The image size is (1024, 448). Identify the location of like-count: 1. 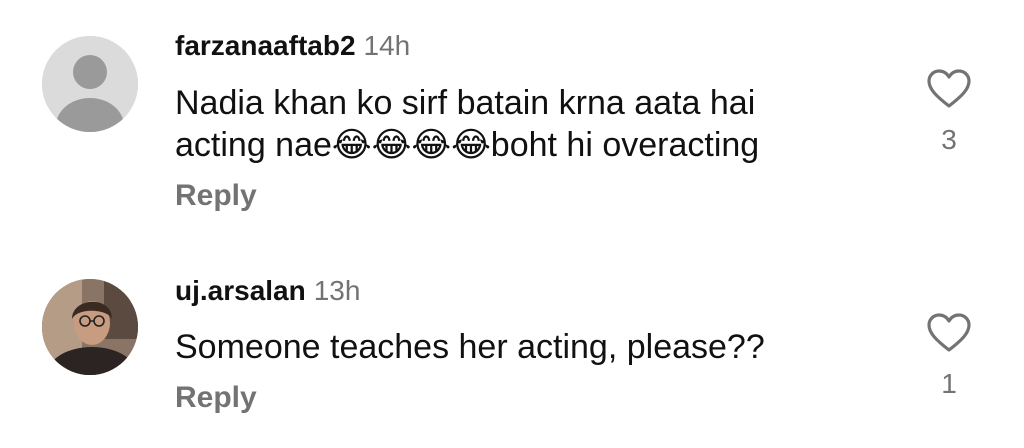
(949, 383).